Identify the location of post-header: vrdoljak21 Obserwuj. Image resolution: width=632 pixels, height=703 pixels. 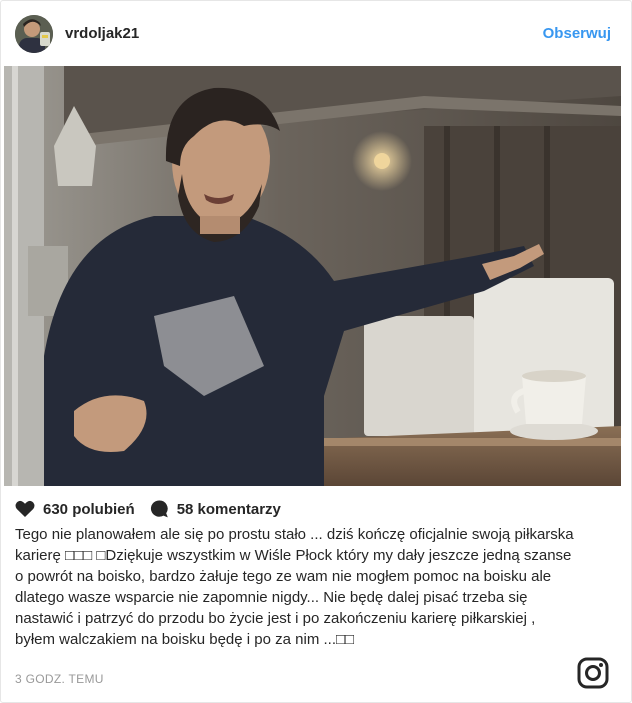
(316, 33).